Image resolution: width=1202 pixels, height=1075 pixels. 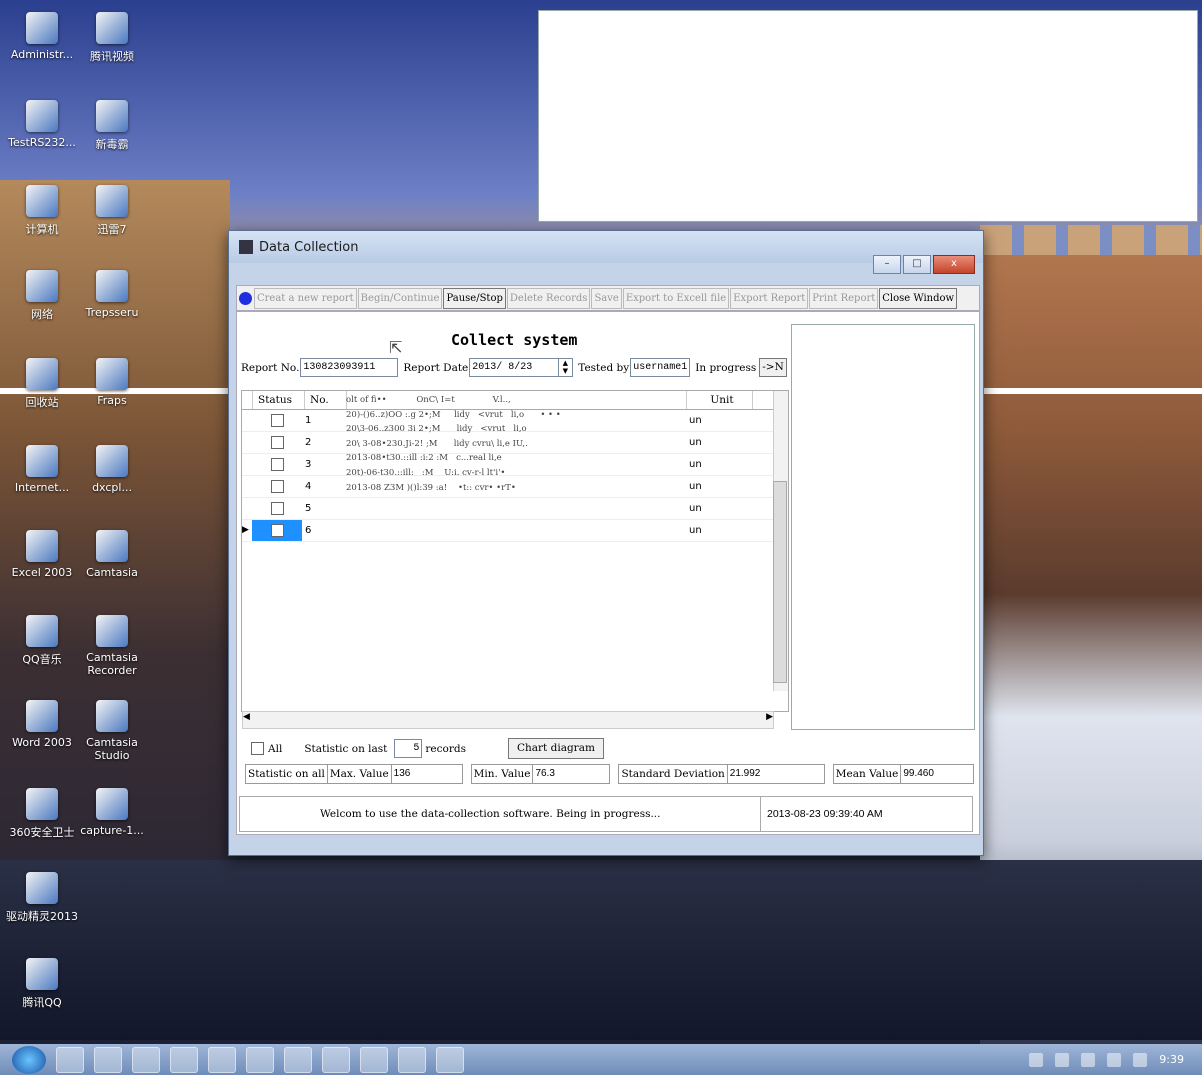 What do you see at coordinates (336, 1059) in the screenshot?
I see `window-taskbar-icon` at bounding box center [336, 1059].